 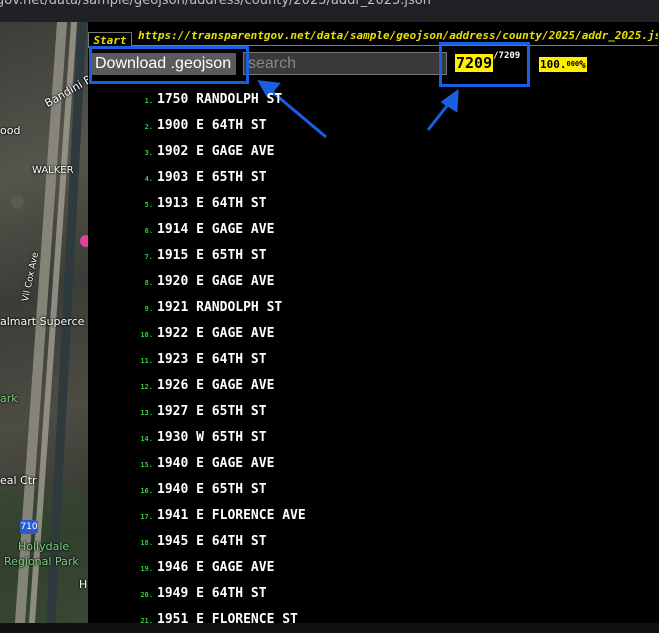 What do you see at coordinates (146, 413) in the screenshot?
I see `list-item-number: 13.` at bounding box center [146, 413].